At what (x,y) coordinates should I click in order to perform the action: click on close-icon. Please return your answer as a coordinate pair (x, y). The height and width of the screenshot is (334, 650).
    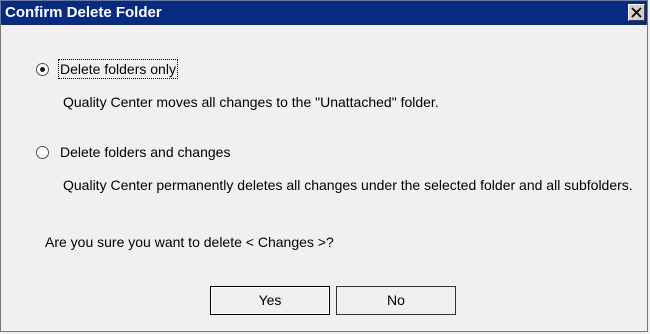
    Looking at the image, I should click on (636, 12).